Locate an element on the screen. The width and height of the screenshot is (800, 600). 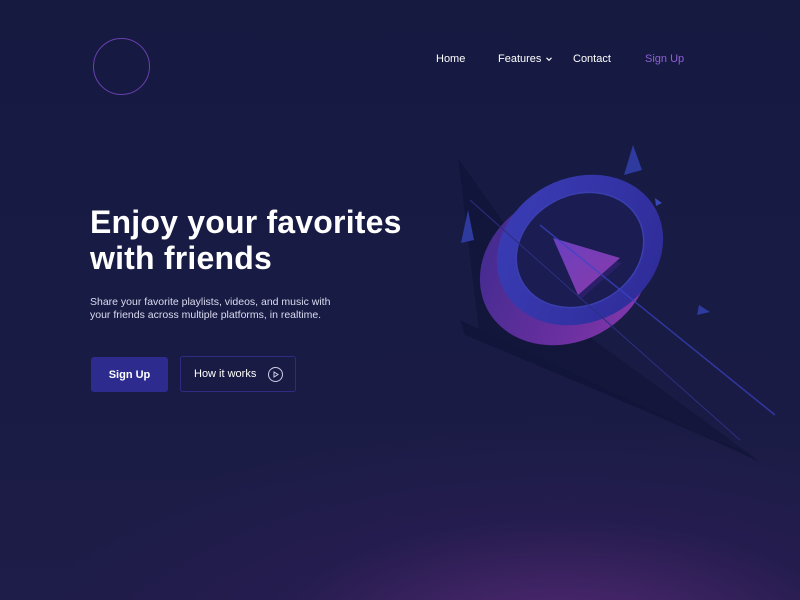
hero-title: Enjoy your favorites with friends is located at coordinates (270, 240).